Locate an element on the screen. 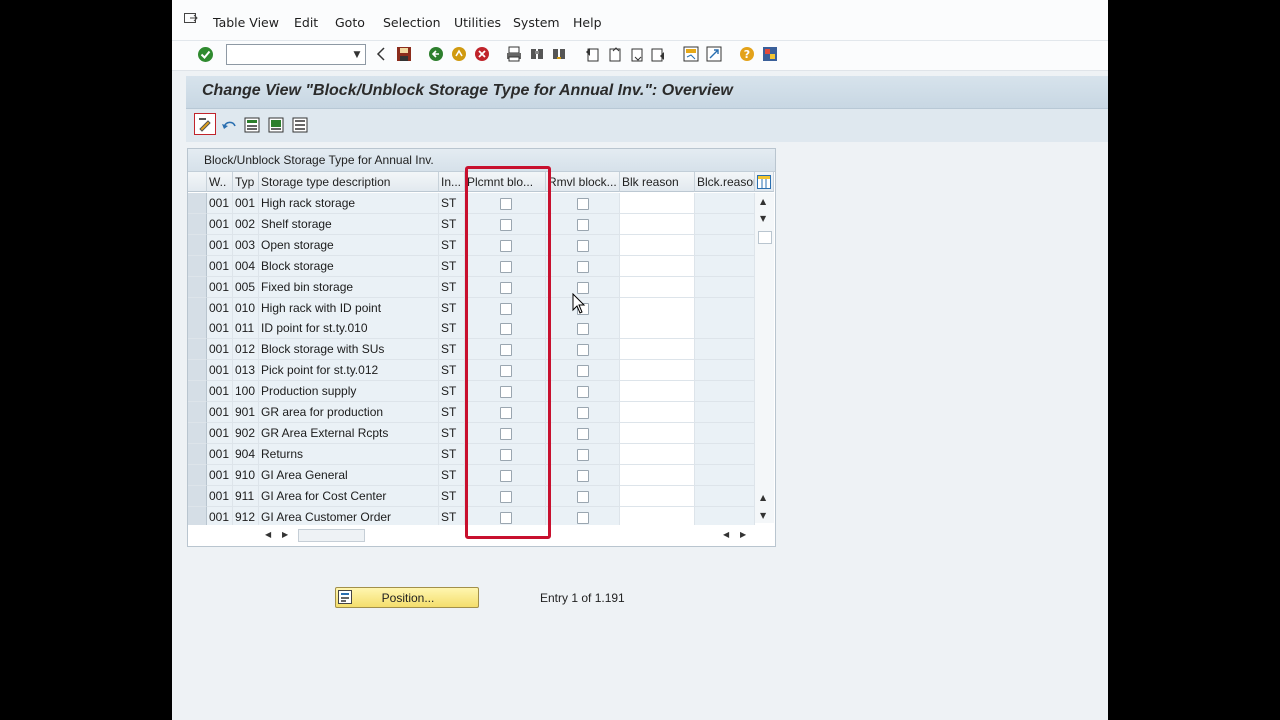  column-header-storage-type: Typ is located at coordinates (246, 182).